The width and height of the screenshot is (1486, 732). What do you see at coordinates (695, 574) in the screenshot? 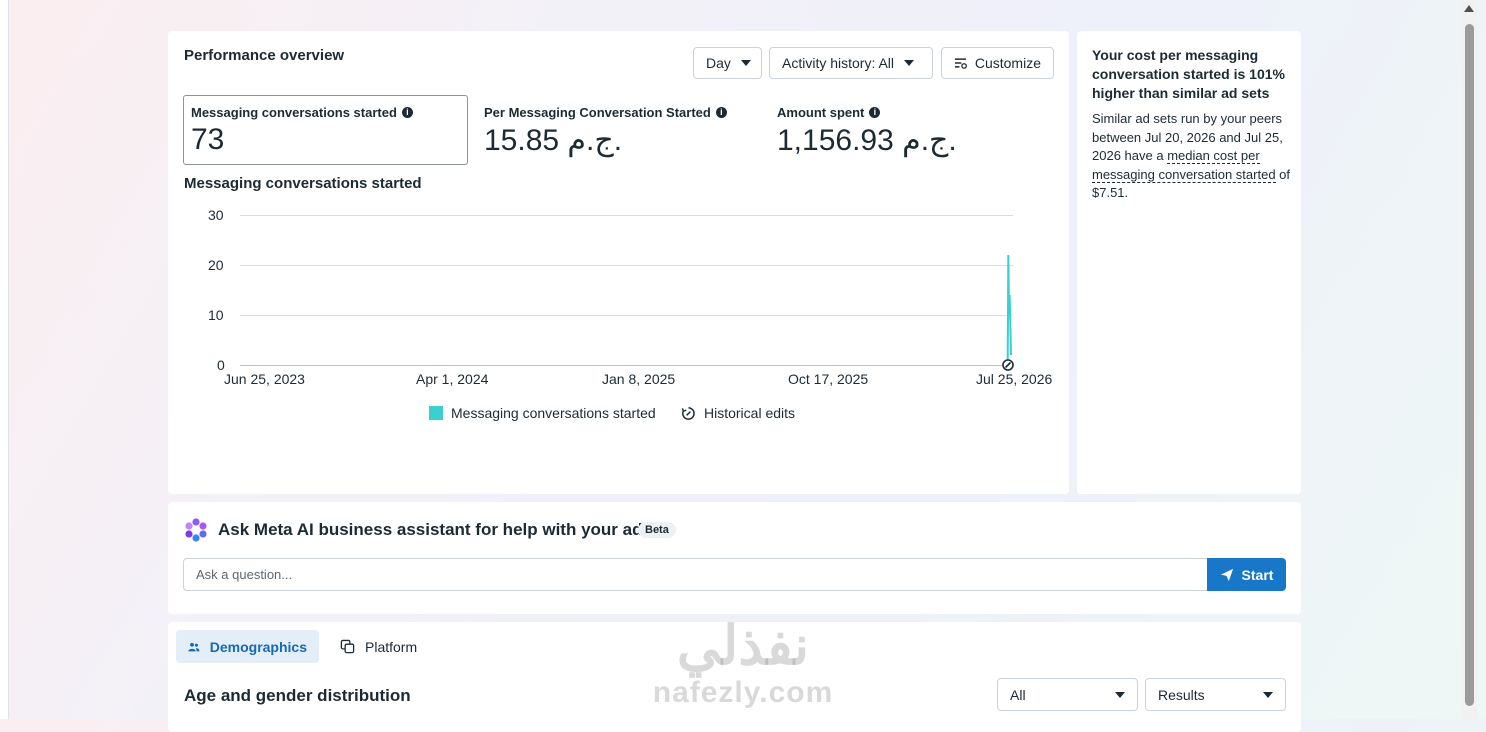
I see `ask-question-input` at bounding box center [695, 574].